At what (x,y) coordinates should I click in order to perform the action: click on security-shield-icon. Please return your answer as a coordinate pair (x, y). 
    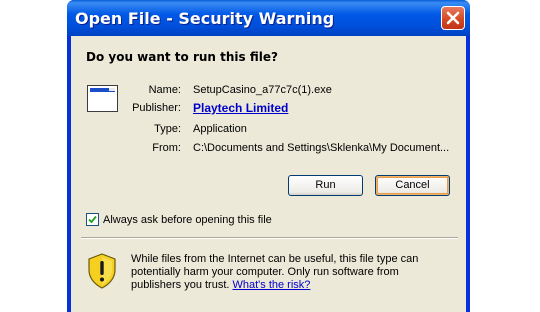
    Looking at the image, I should click on (102, 271).